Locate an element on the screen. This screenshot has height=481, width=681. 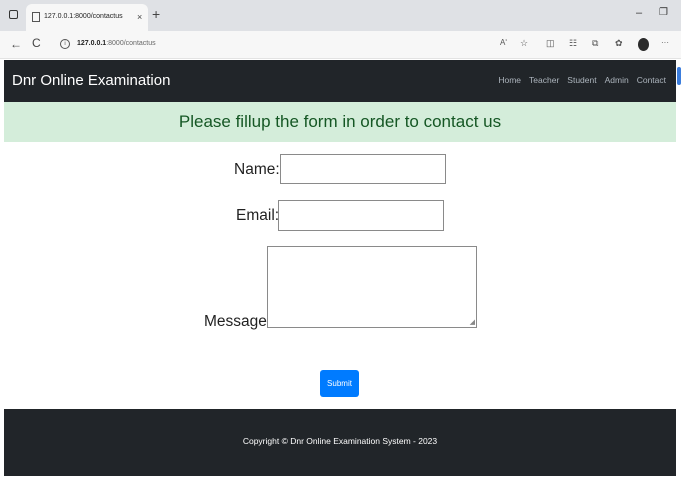
nav-link-admin: Admin is located at coordinates (617, 80).